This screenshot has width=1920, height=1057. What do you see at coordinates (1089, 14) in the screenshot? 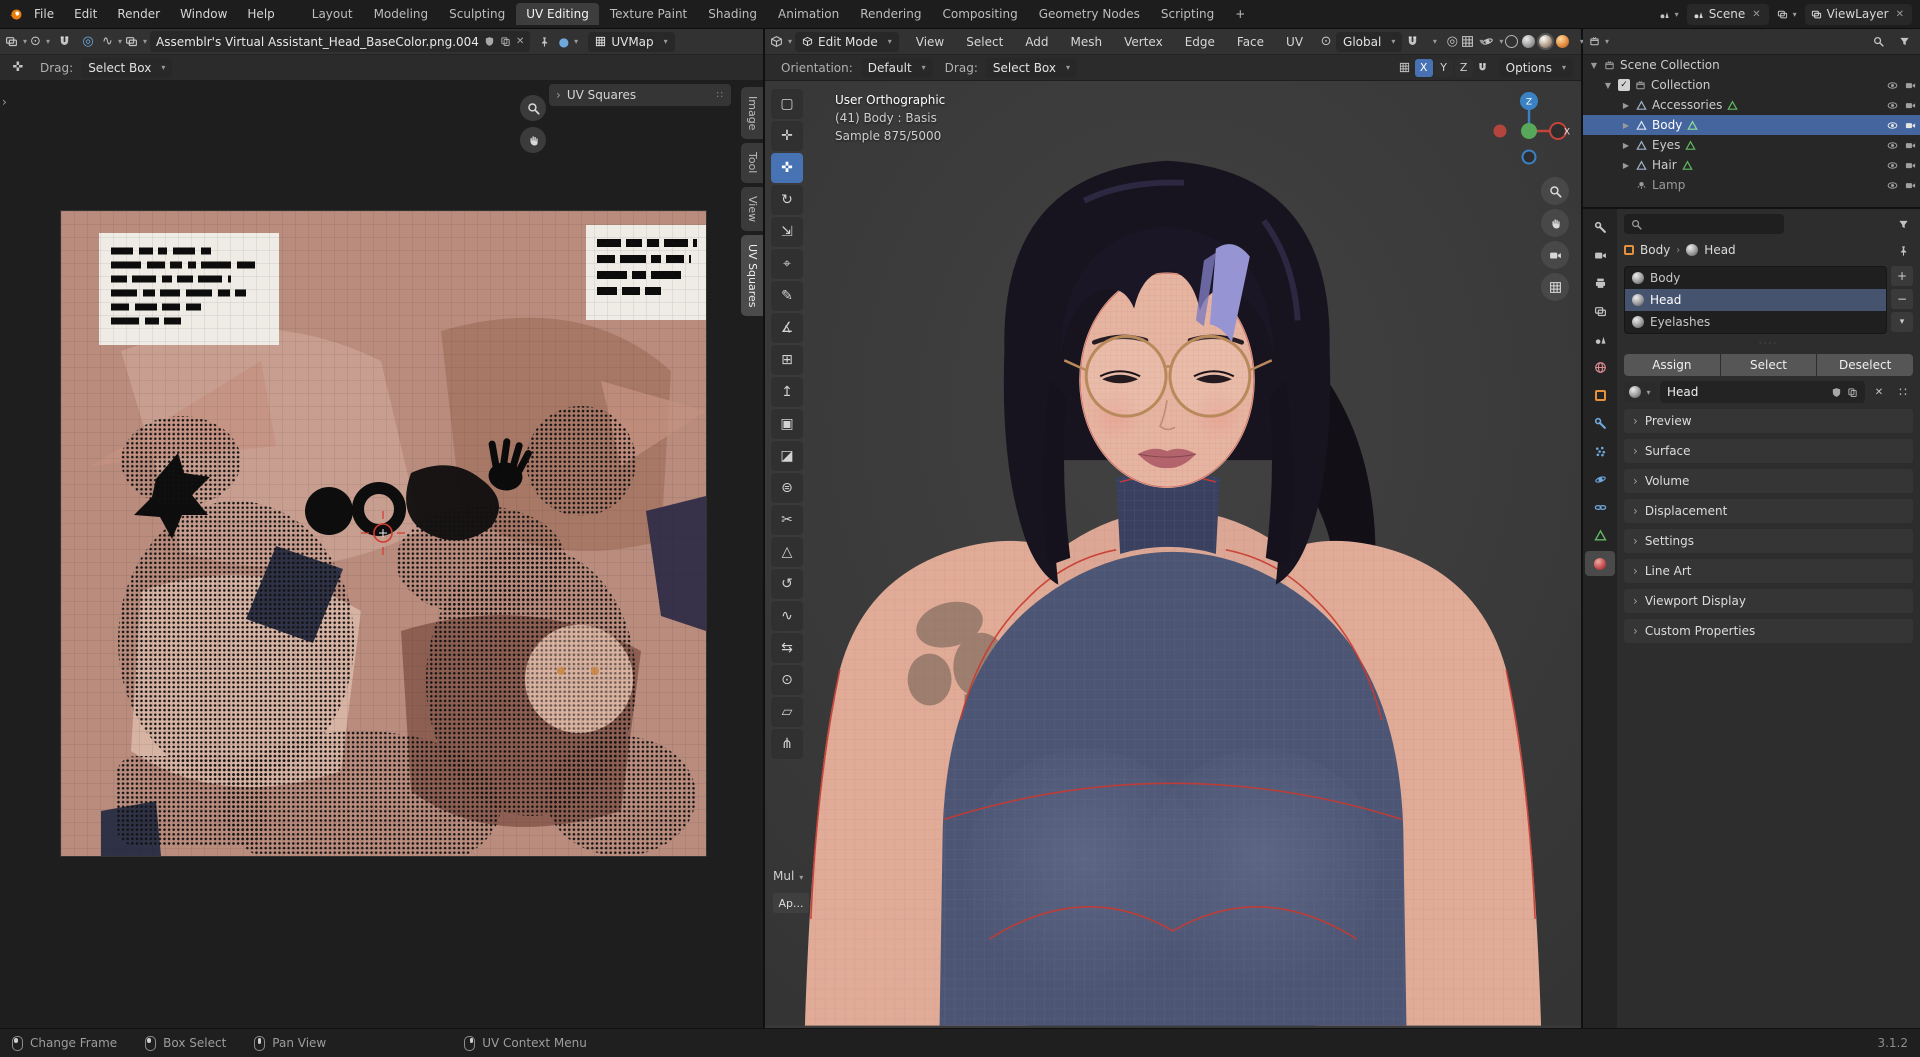
I see `tab-geometry-nodes: Geometry Nodes` at bounding box center [1089, 14].